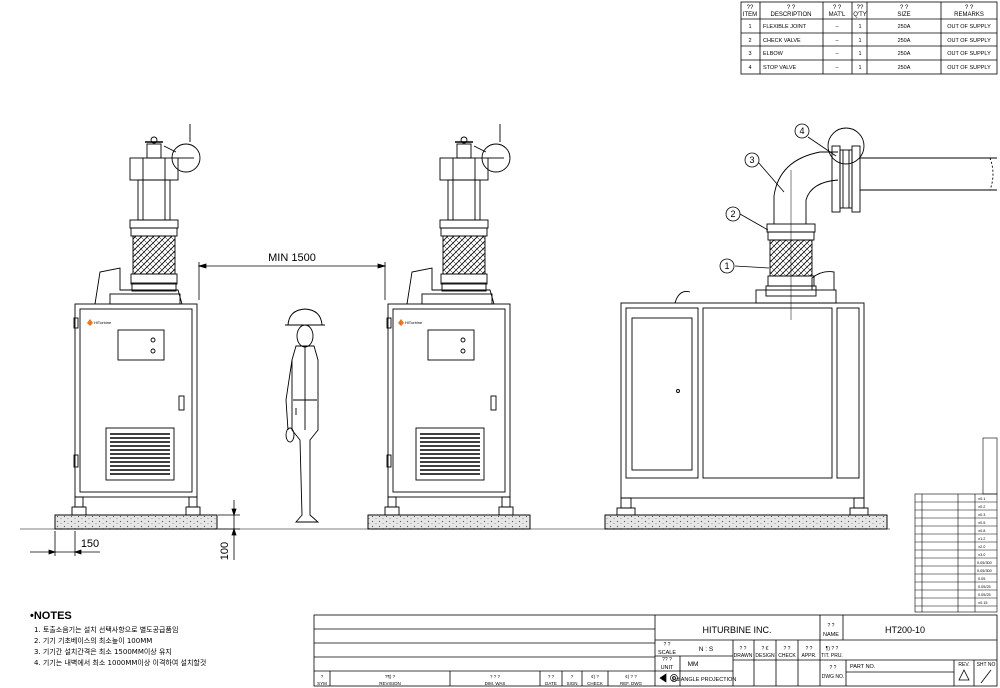  Describe the element at coordinates (667, 668) in the screenshot. I see `unit-label: UNIT` at that location.